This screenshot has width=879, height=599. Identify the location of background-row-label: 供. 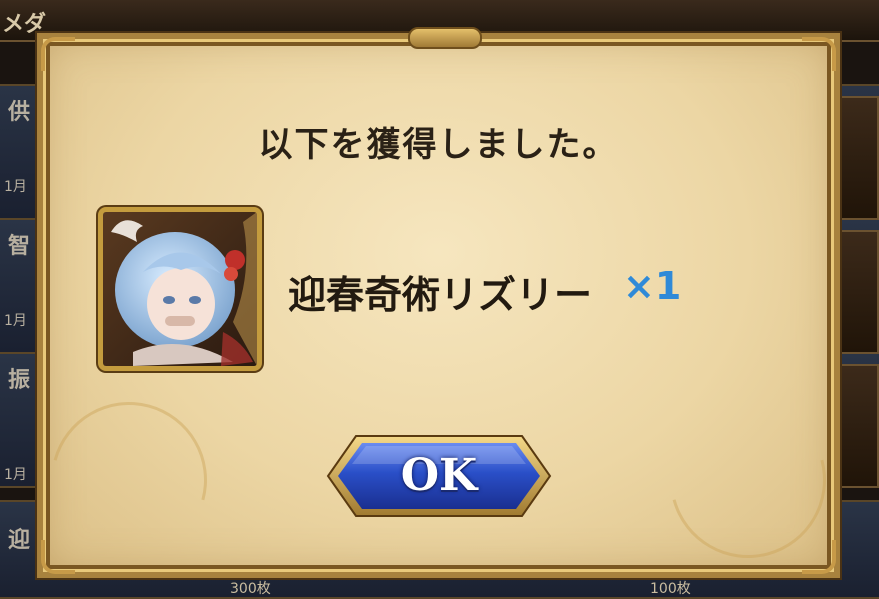
(19, 112).